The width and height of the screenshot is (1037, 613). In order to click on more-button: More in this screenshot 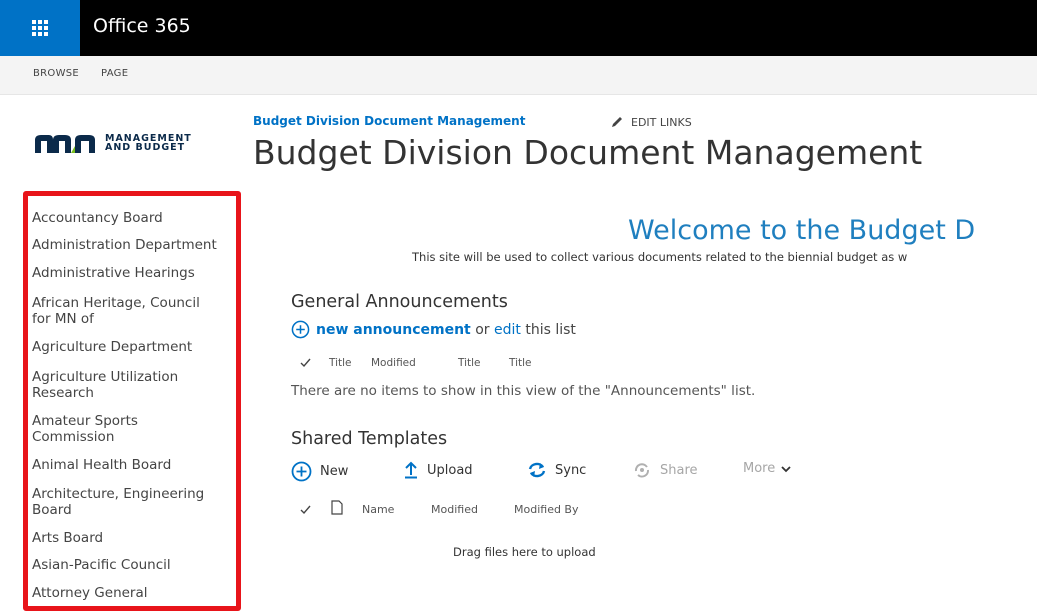, I will do `click(767, 468)`.